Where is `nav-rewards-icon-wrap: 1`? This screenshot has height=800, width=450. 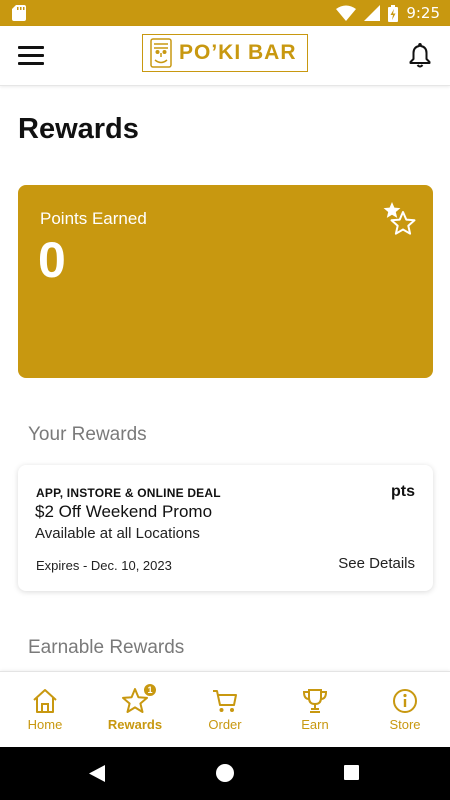 nav-rewards-icon-wrap: 1 is located at coordinates (139, 699).